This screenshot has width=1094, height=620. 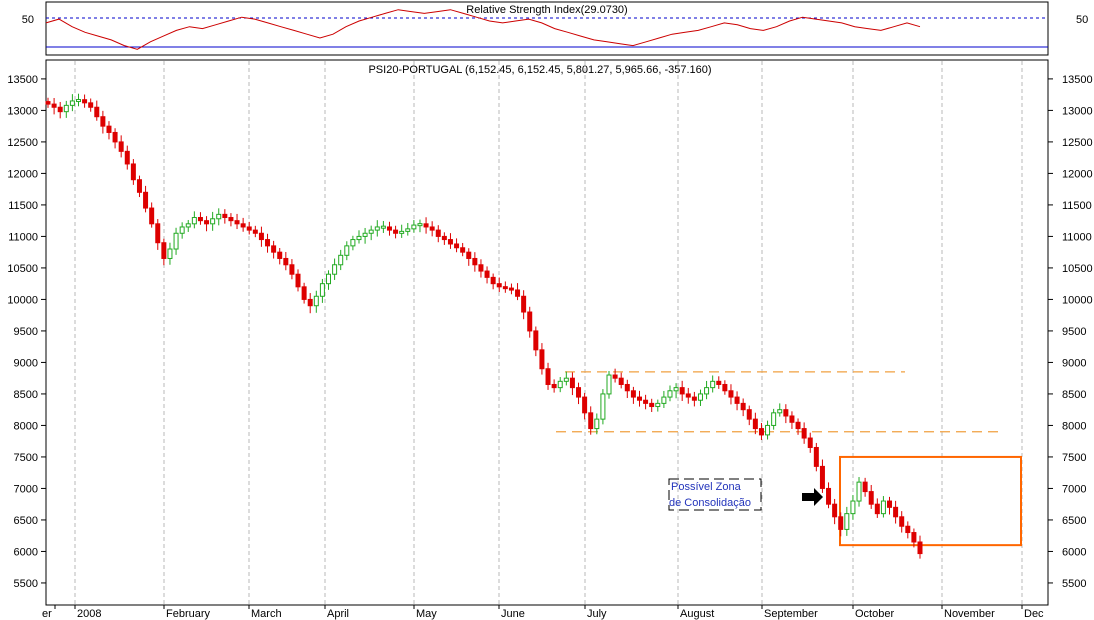 What do you see at coordinates (1074, 552) in the screenshot?
I see `y-tick-label-right: 6000` at bounding box center [1074, 552].